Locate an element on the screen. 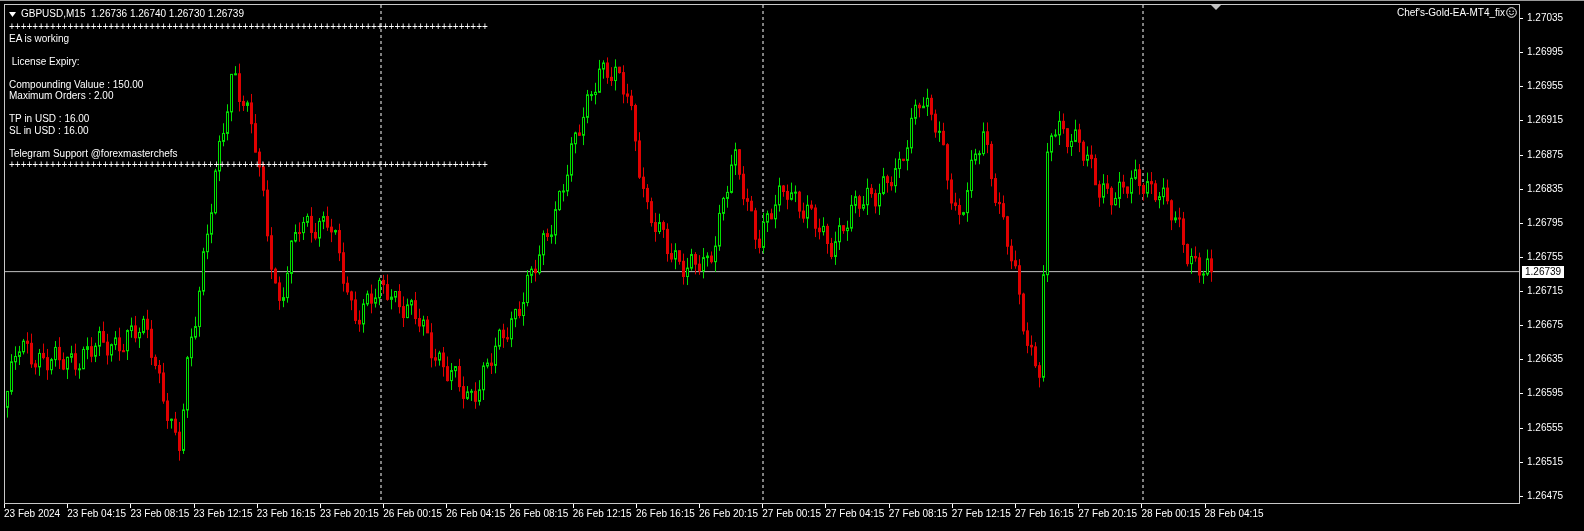 This screenshot has width=1584, height=531. price-label: 1.26995 is located at coordinates (1545, 52).